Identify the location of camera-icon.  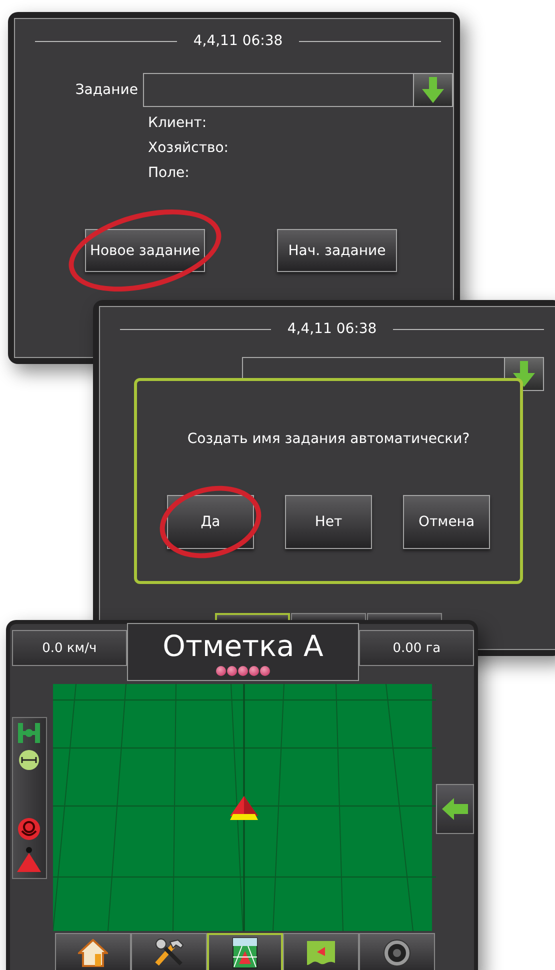
(397, 953).